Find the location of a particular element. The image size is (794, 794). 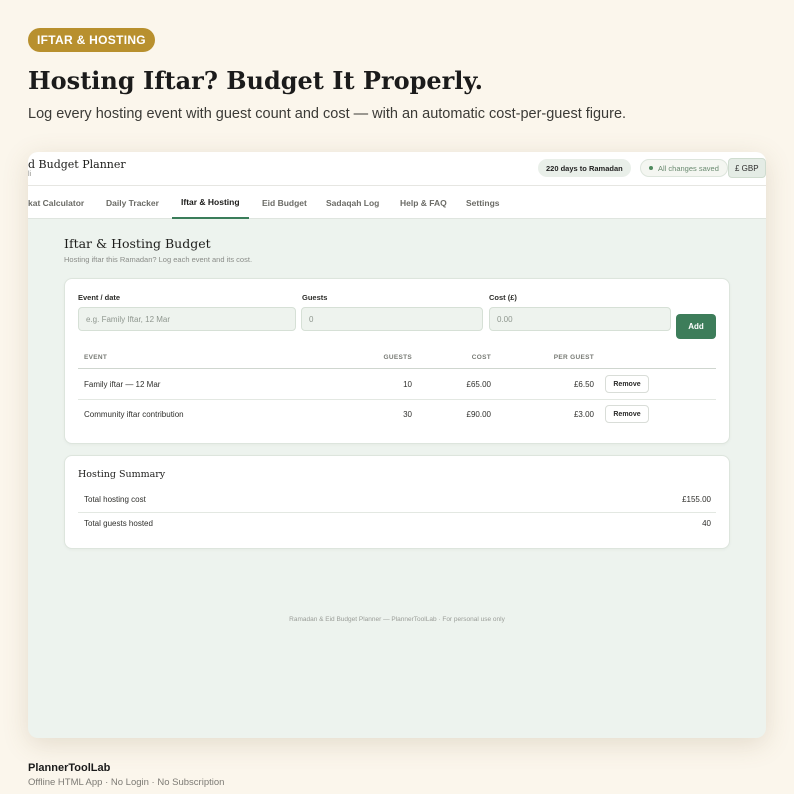

row-cost: £65.00 is located at coordinates (478, 384).